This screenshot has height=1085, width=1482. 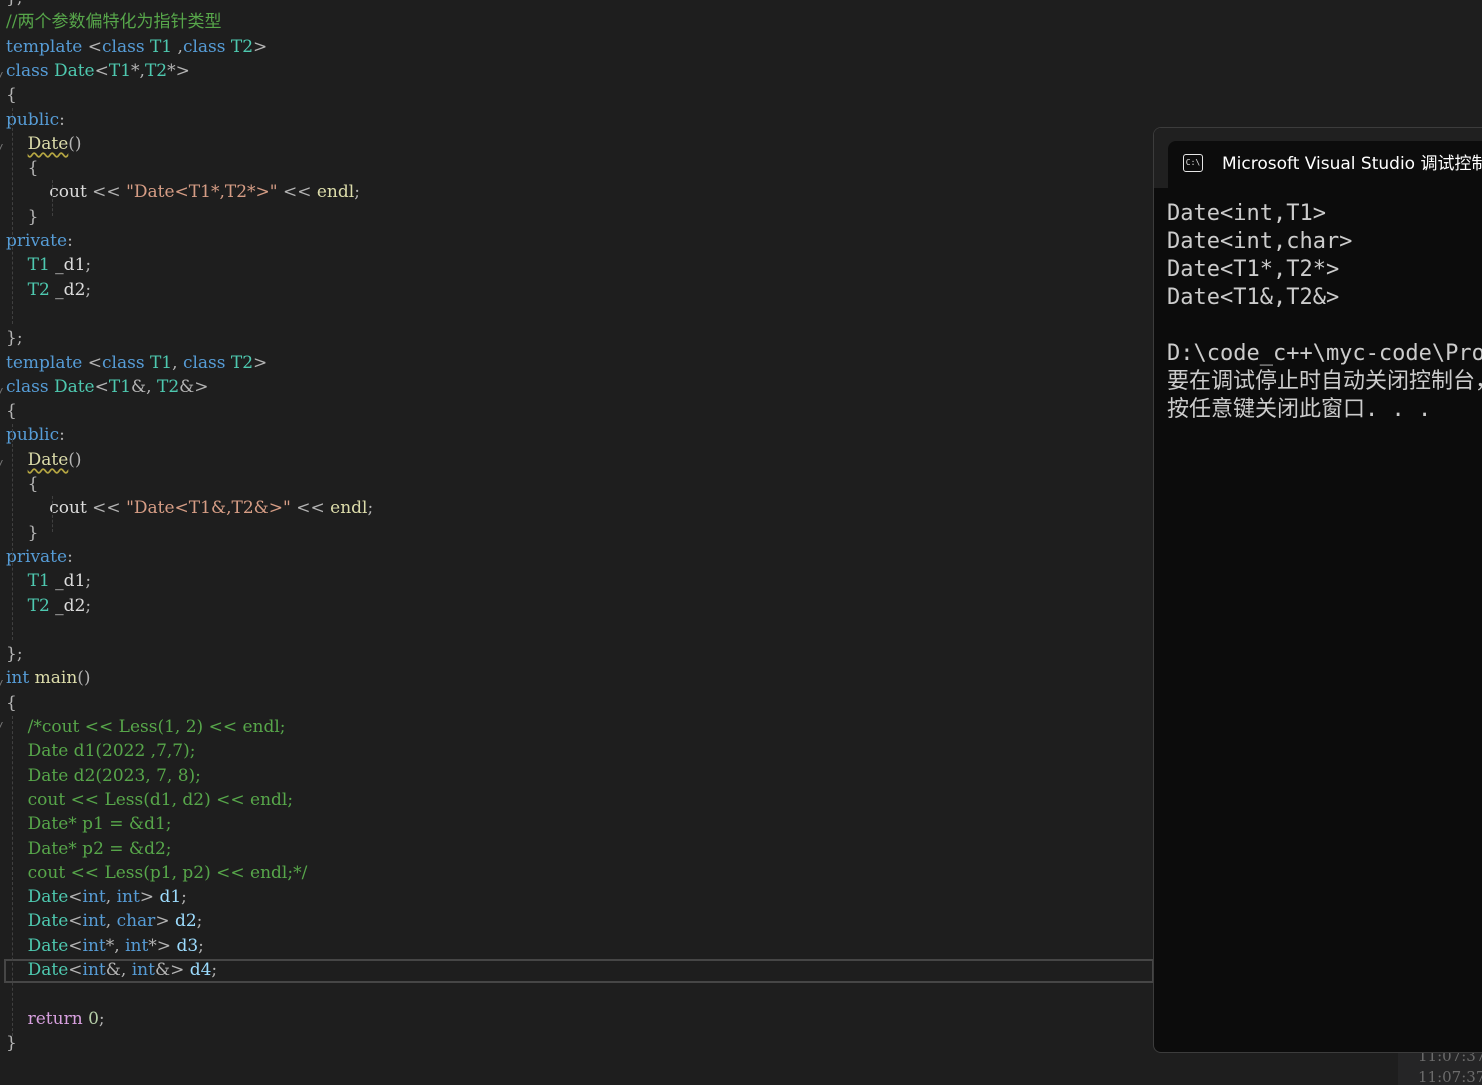 I want to click on code-token: T2, so click(x=168, y=386).